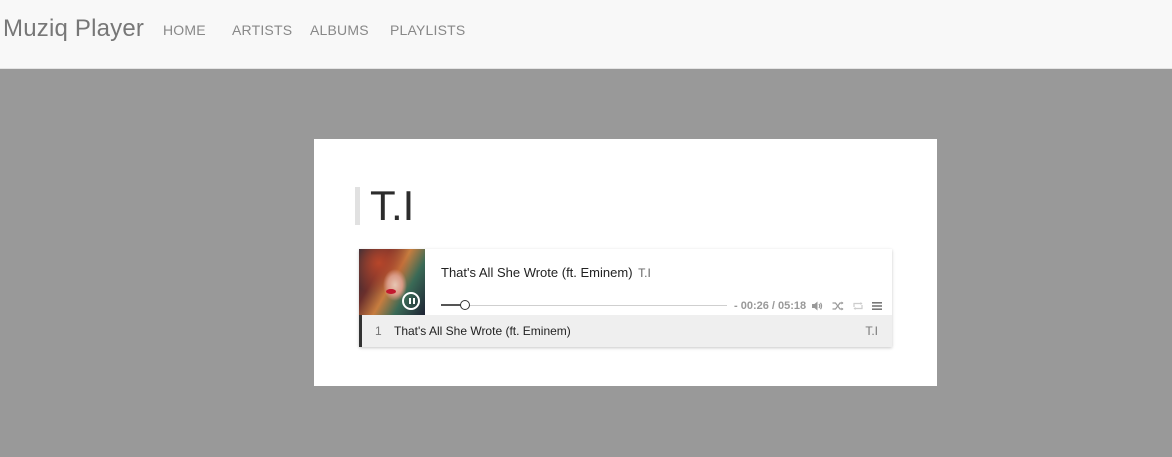 This screenshot has width=1172, height=457. I want to click on nav-albums: ALBUMS, so click(339, 30).